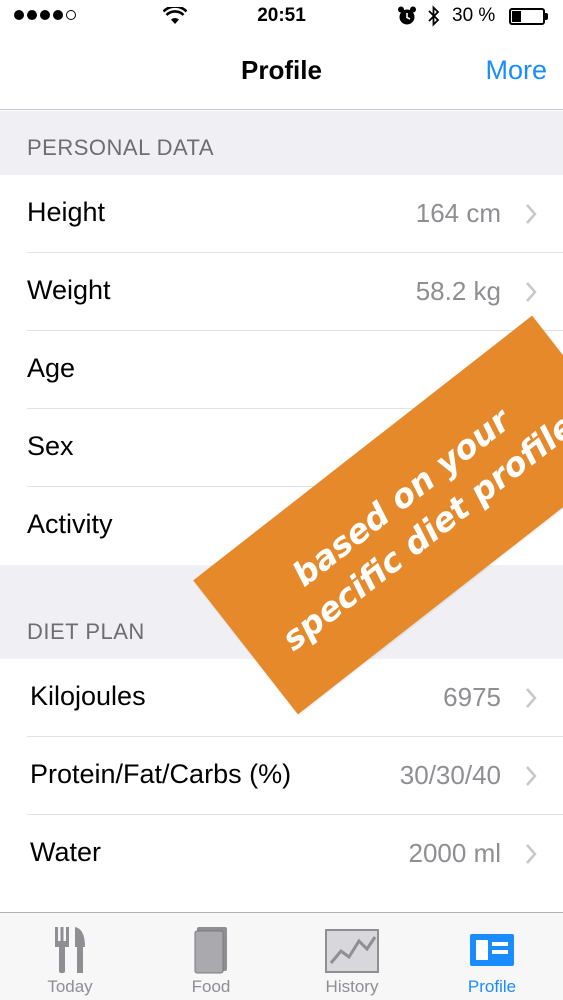  What do you see at coordinates (455, 853) in the screenshot?
I see `row-value: 2000 ml` at bounding box center [455, 853].